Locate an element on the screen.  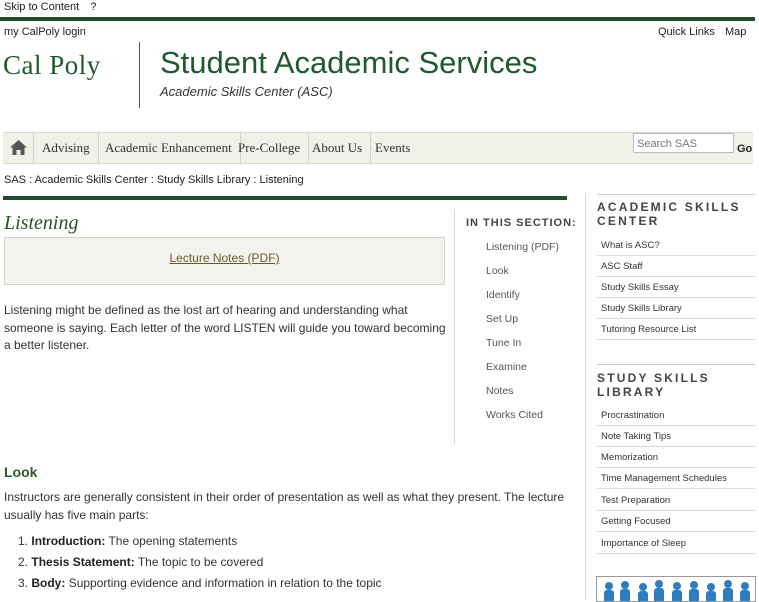
section-link-examine: Examine is located at coordinates (506, 367).